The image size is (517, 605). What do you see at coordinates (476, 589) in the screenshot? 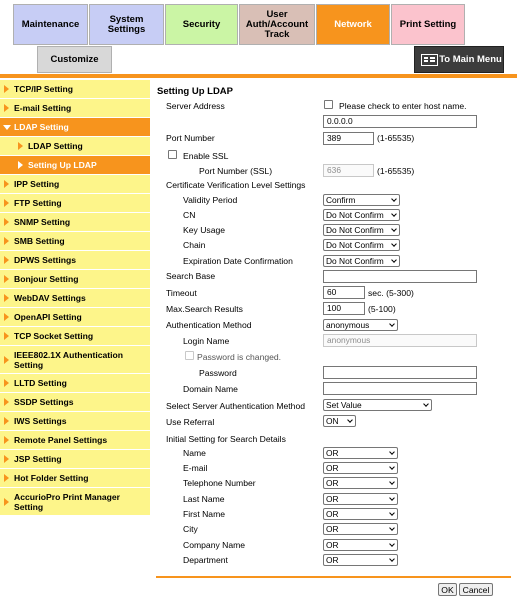
I see `cancel-button: Cancel` at bounding box center [476, 589].